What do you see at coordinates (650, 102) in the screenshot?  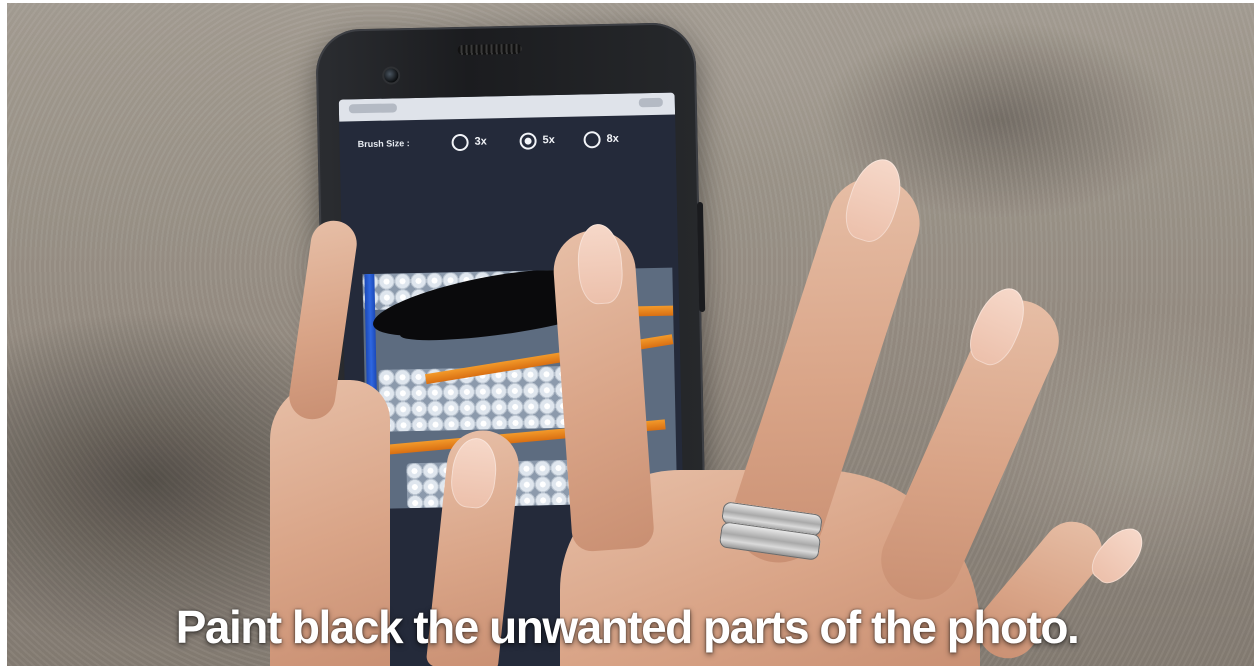 I see `status-icons-blurred` at bounding box center [650, 102].